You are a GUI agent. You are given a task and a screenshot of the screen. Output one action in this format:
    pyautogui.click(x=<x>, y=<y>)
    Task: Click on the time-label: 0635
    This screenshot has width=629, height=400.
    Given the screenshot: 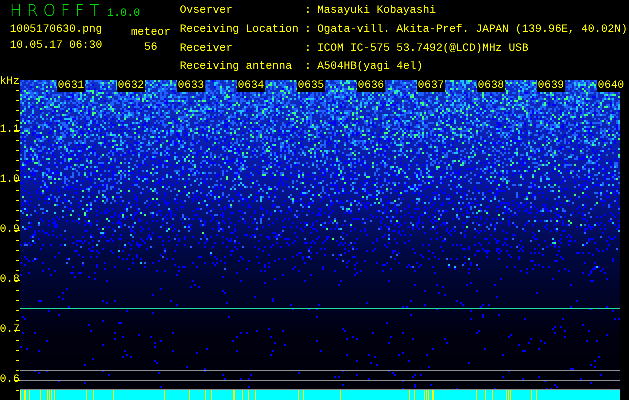 What is the action you would take?
    pyautogui.click(x=311, y=86)
    